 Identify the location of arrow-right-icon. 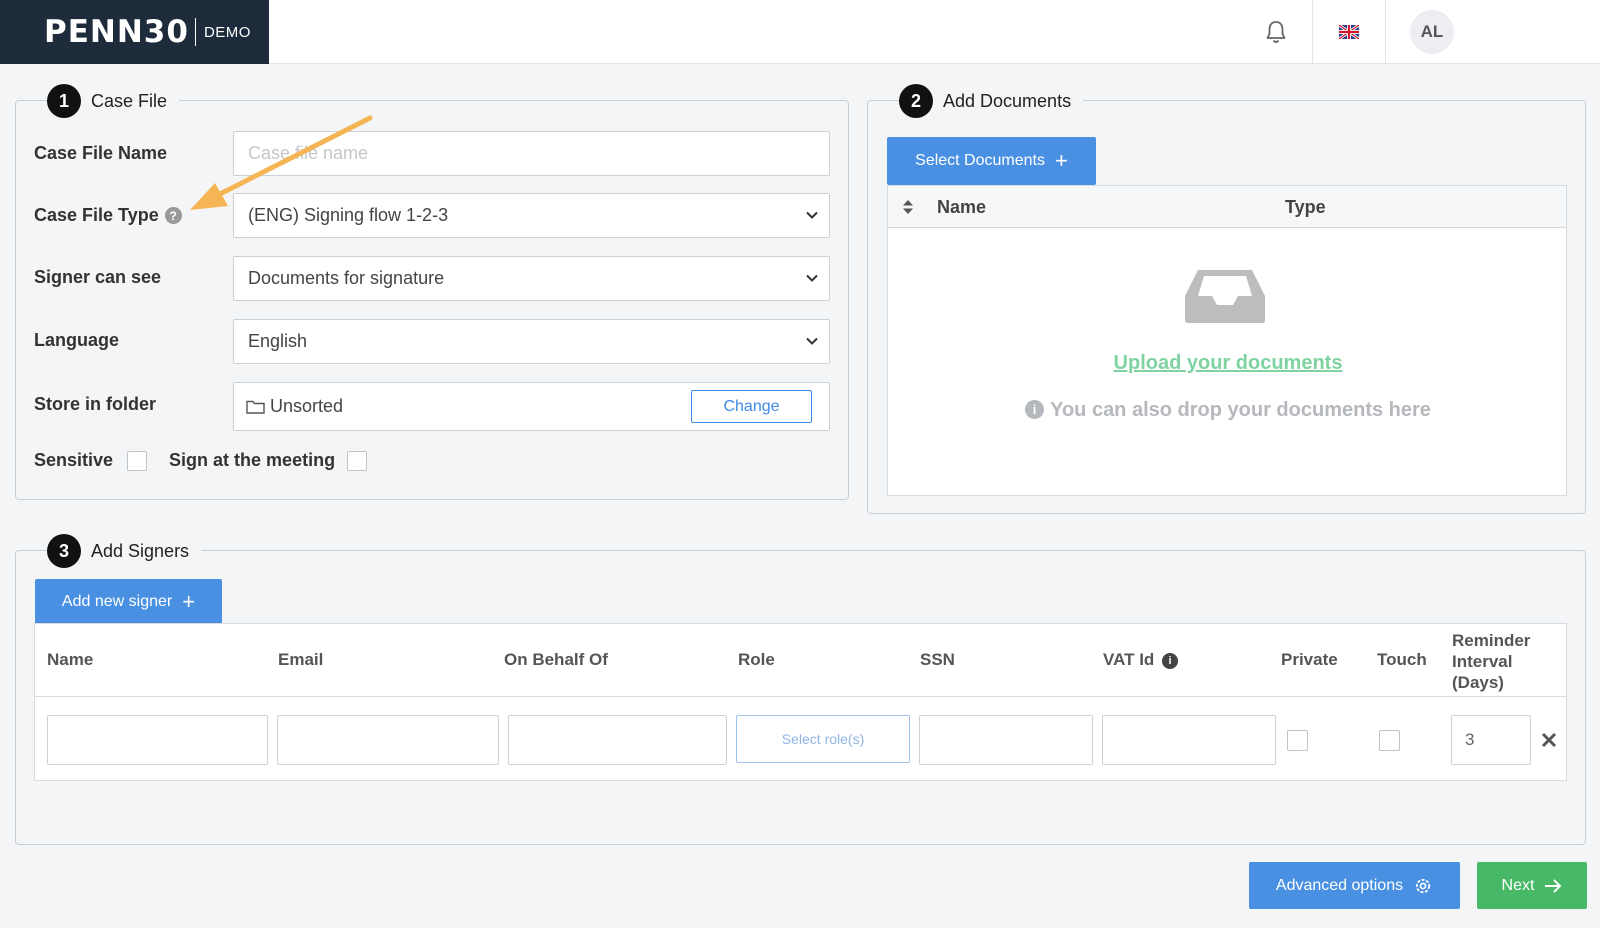
(1553, 885).